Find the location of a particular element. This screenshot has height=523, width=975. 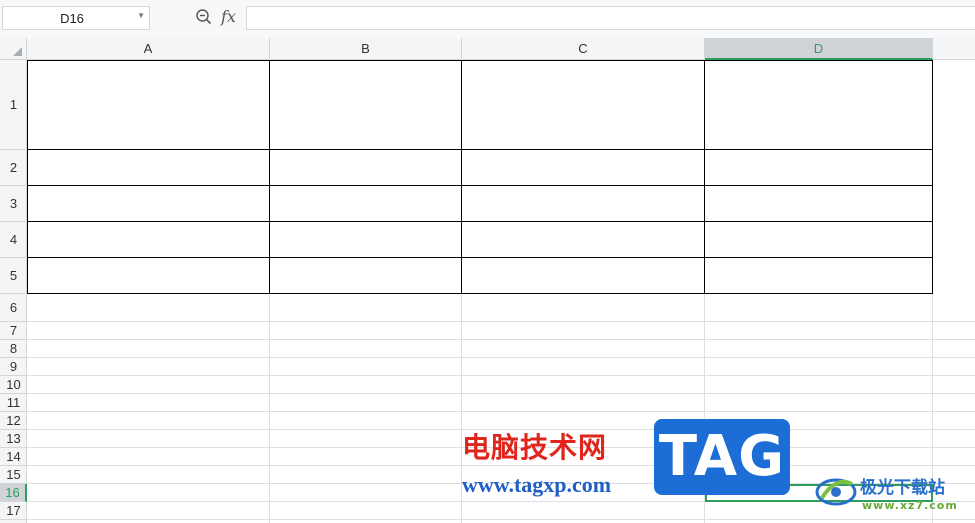

function-icon: fx is located at coordinates (228, 16).